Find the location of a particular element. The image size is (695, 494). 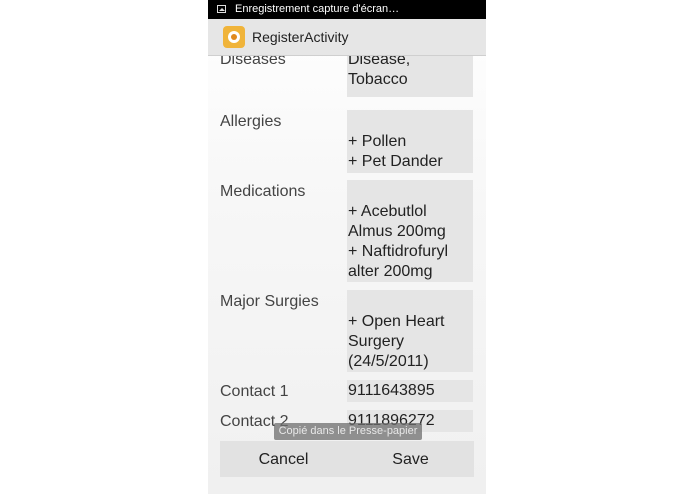

field-line: + Naftidrofuryl is located at coordinates (398, 251).